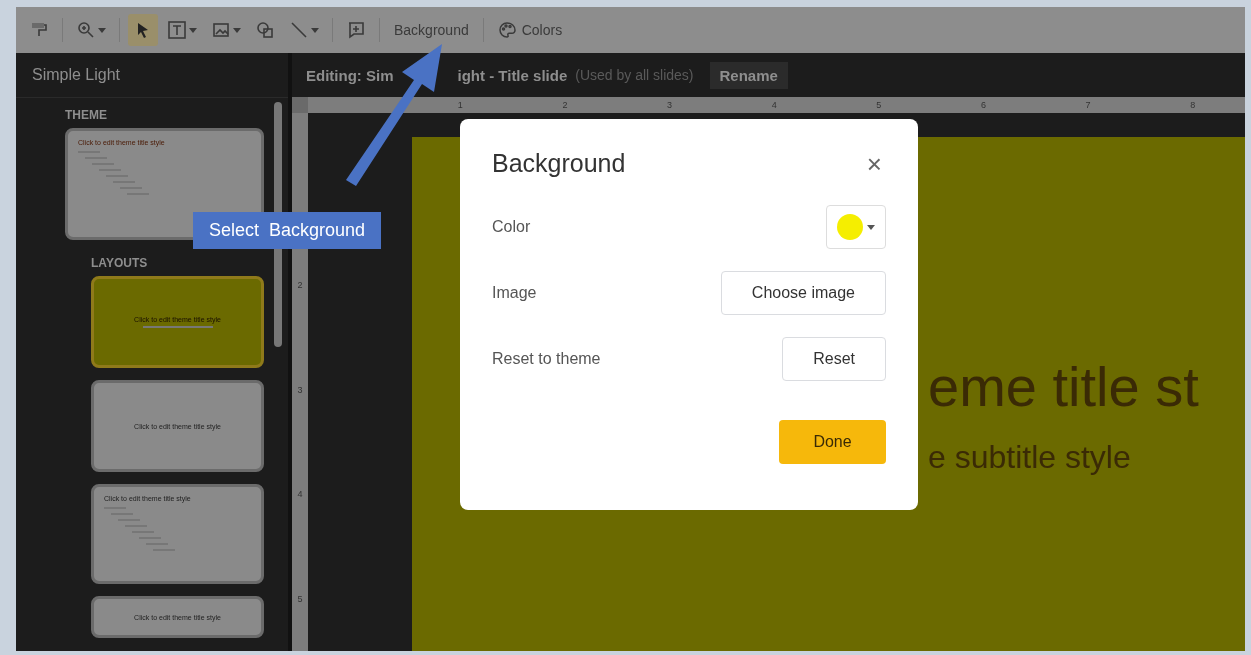  What do you see at coordinates (143, 30) in the screenshot?
I see `toolbar-button` at bounding box center [143, 30].